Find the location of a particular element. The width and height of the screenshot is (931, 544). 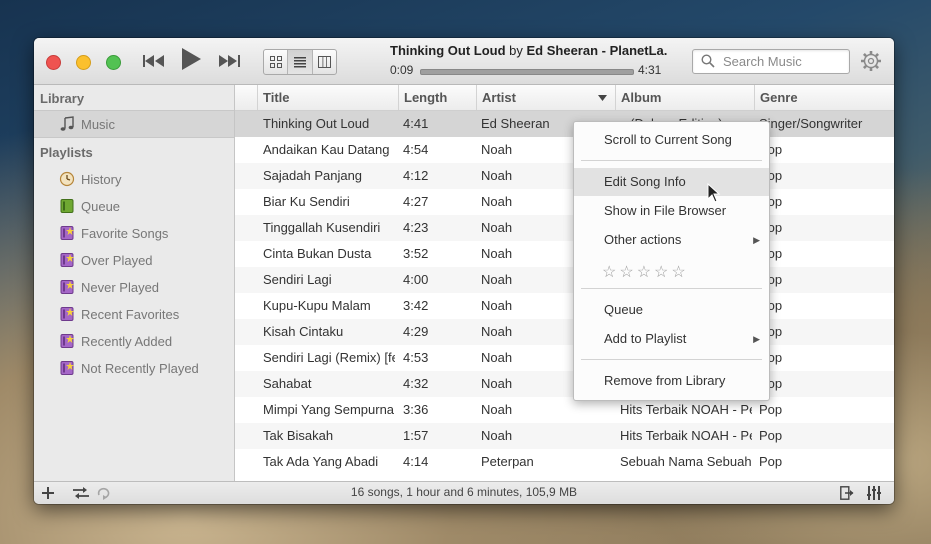

music-note-icon is located at coordinates (67, 124).